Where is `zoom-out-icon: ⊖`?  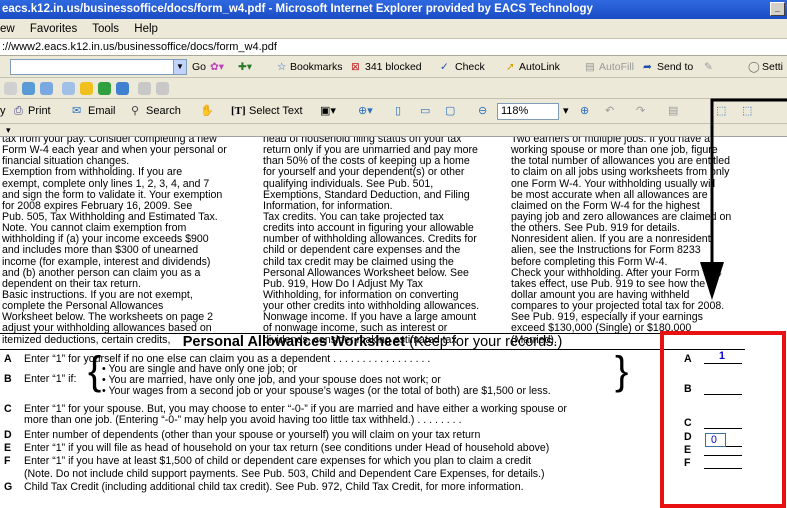 zoom-out-icon: ⊖ is located at coordinates (482, 111).